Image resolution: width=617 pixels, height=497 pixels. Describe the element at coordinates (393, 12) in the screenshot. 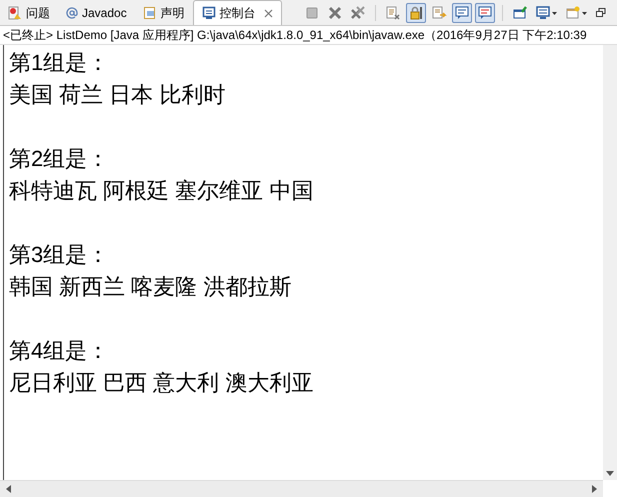

I see `clear-document-icon` at that location.